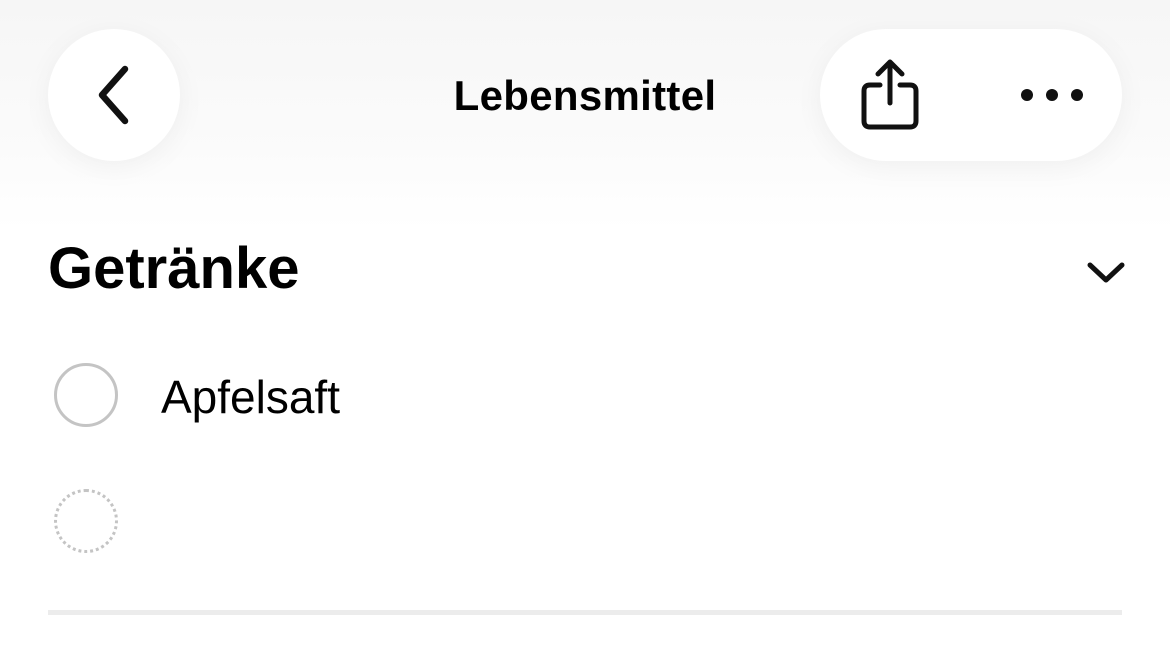 This screenshot has height=650, width=1170. What do you see at coordinates (585, 95) in the screenshot?
I see `page-title: Lebensmittel` at bounding box center [585, 95].